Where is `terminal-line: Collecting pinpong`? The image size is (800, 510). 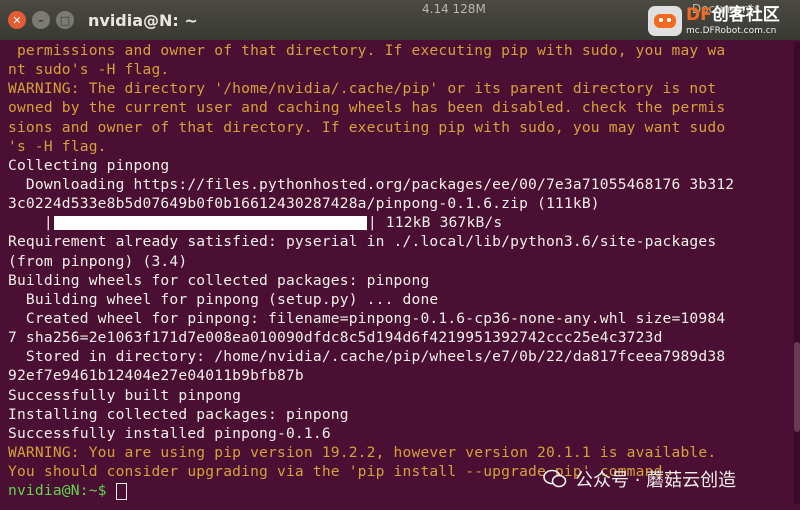
terminal-line: Collecting pinpong is located at coordinates (89, 165).